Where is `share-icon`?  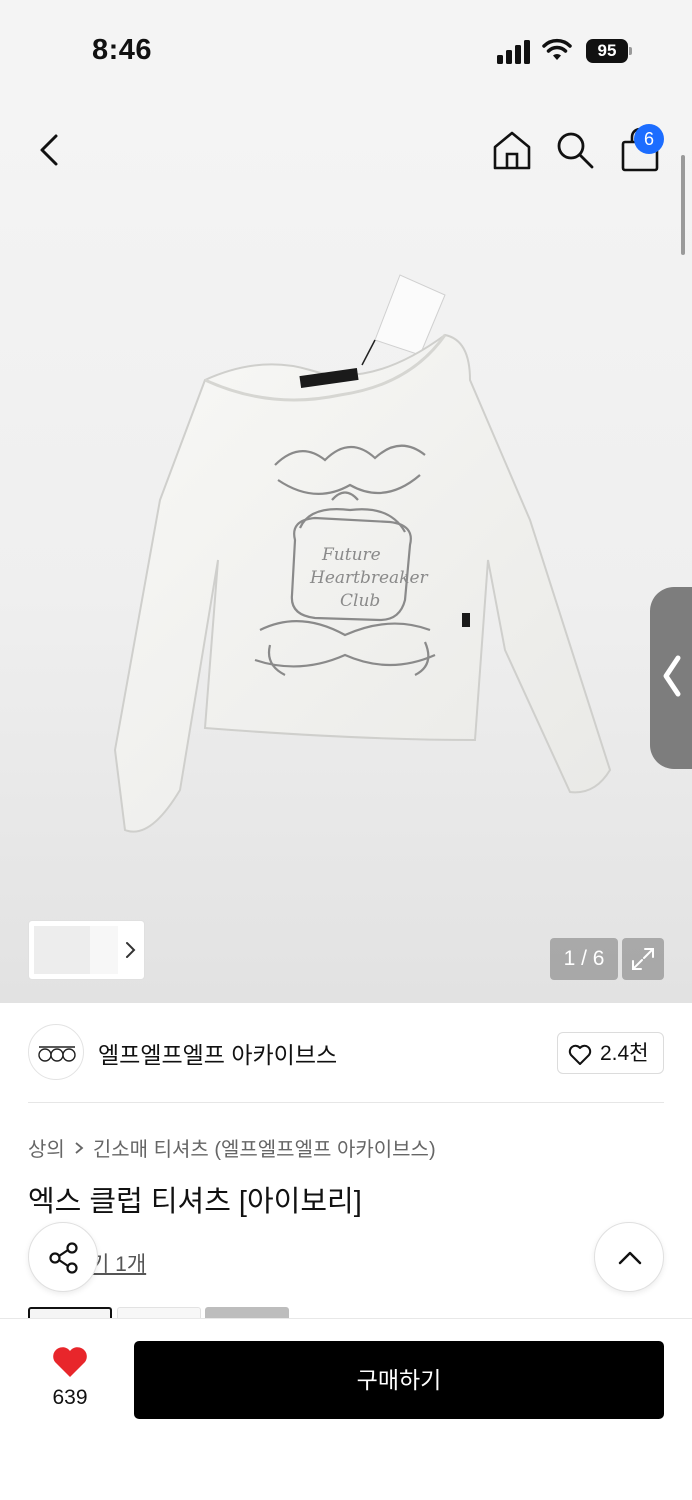
share-icon is located at coordinates (63, 1258).